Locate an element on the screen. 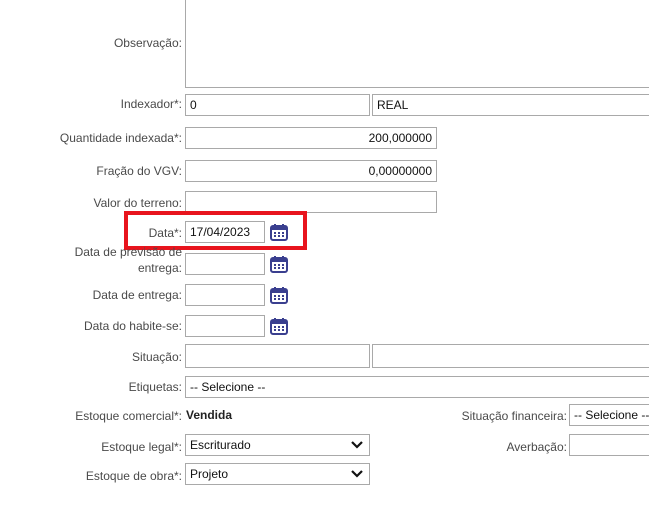 This screenshot has height=505, width=649. habite-input is located at coordinates (225, 326).